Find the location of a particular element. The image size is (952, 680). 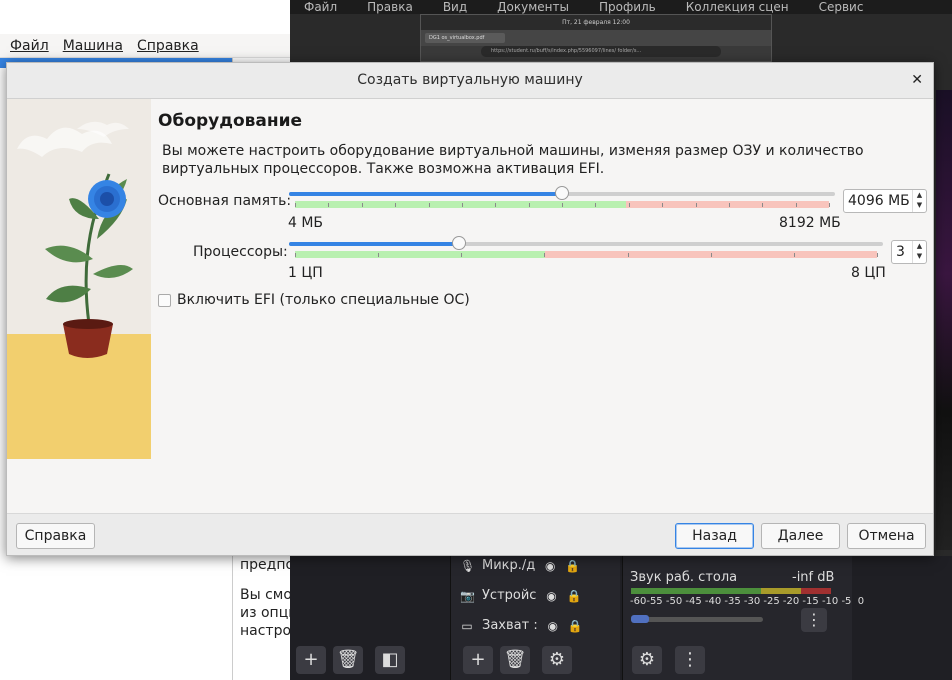

volume-knob is located at coordinates (640, 619).